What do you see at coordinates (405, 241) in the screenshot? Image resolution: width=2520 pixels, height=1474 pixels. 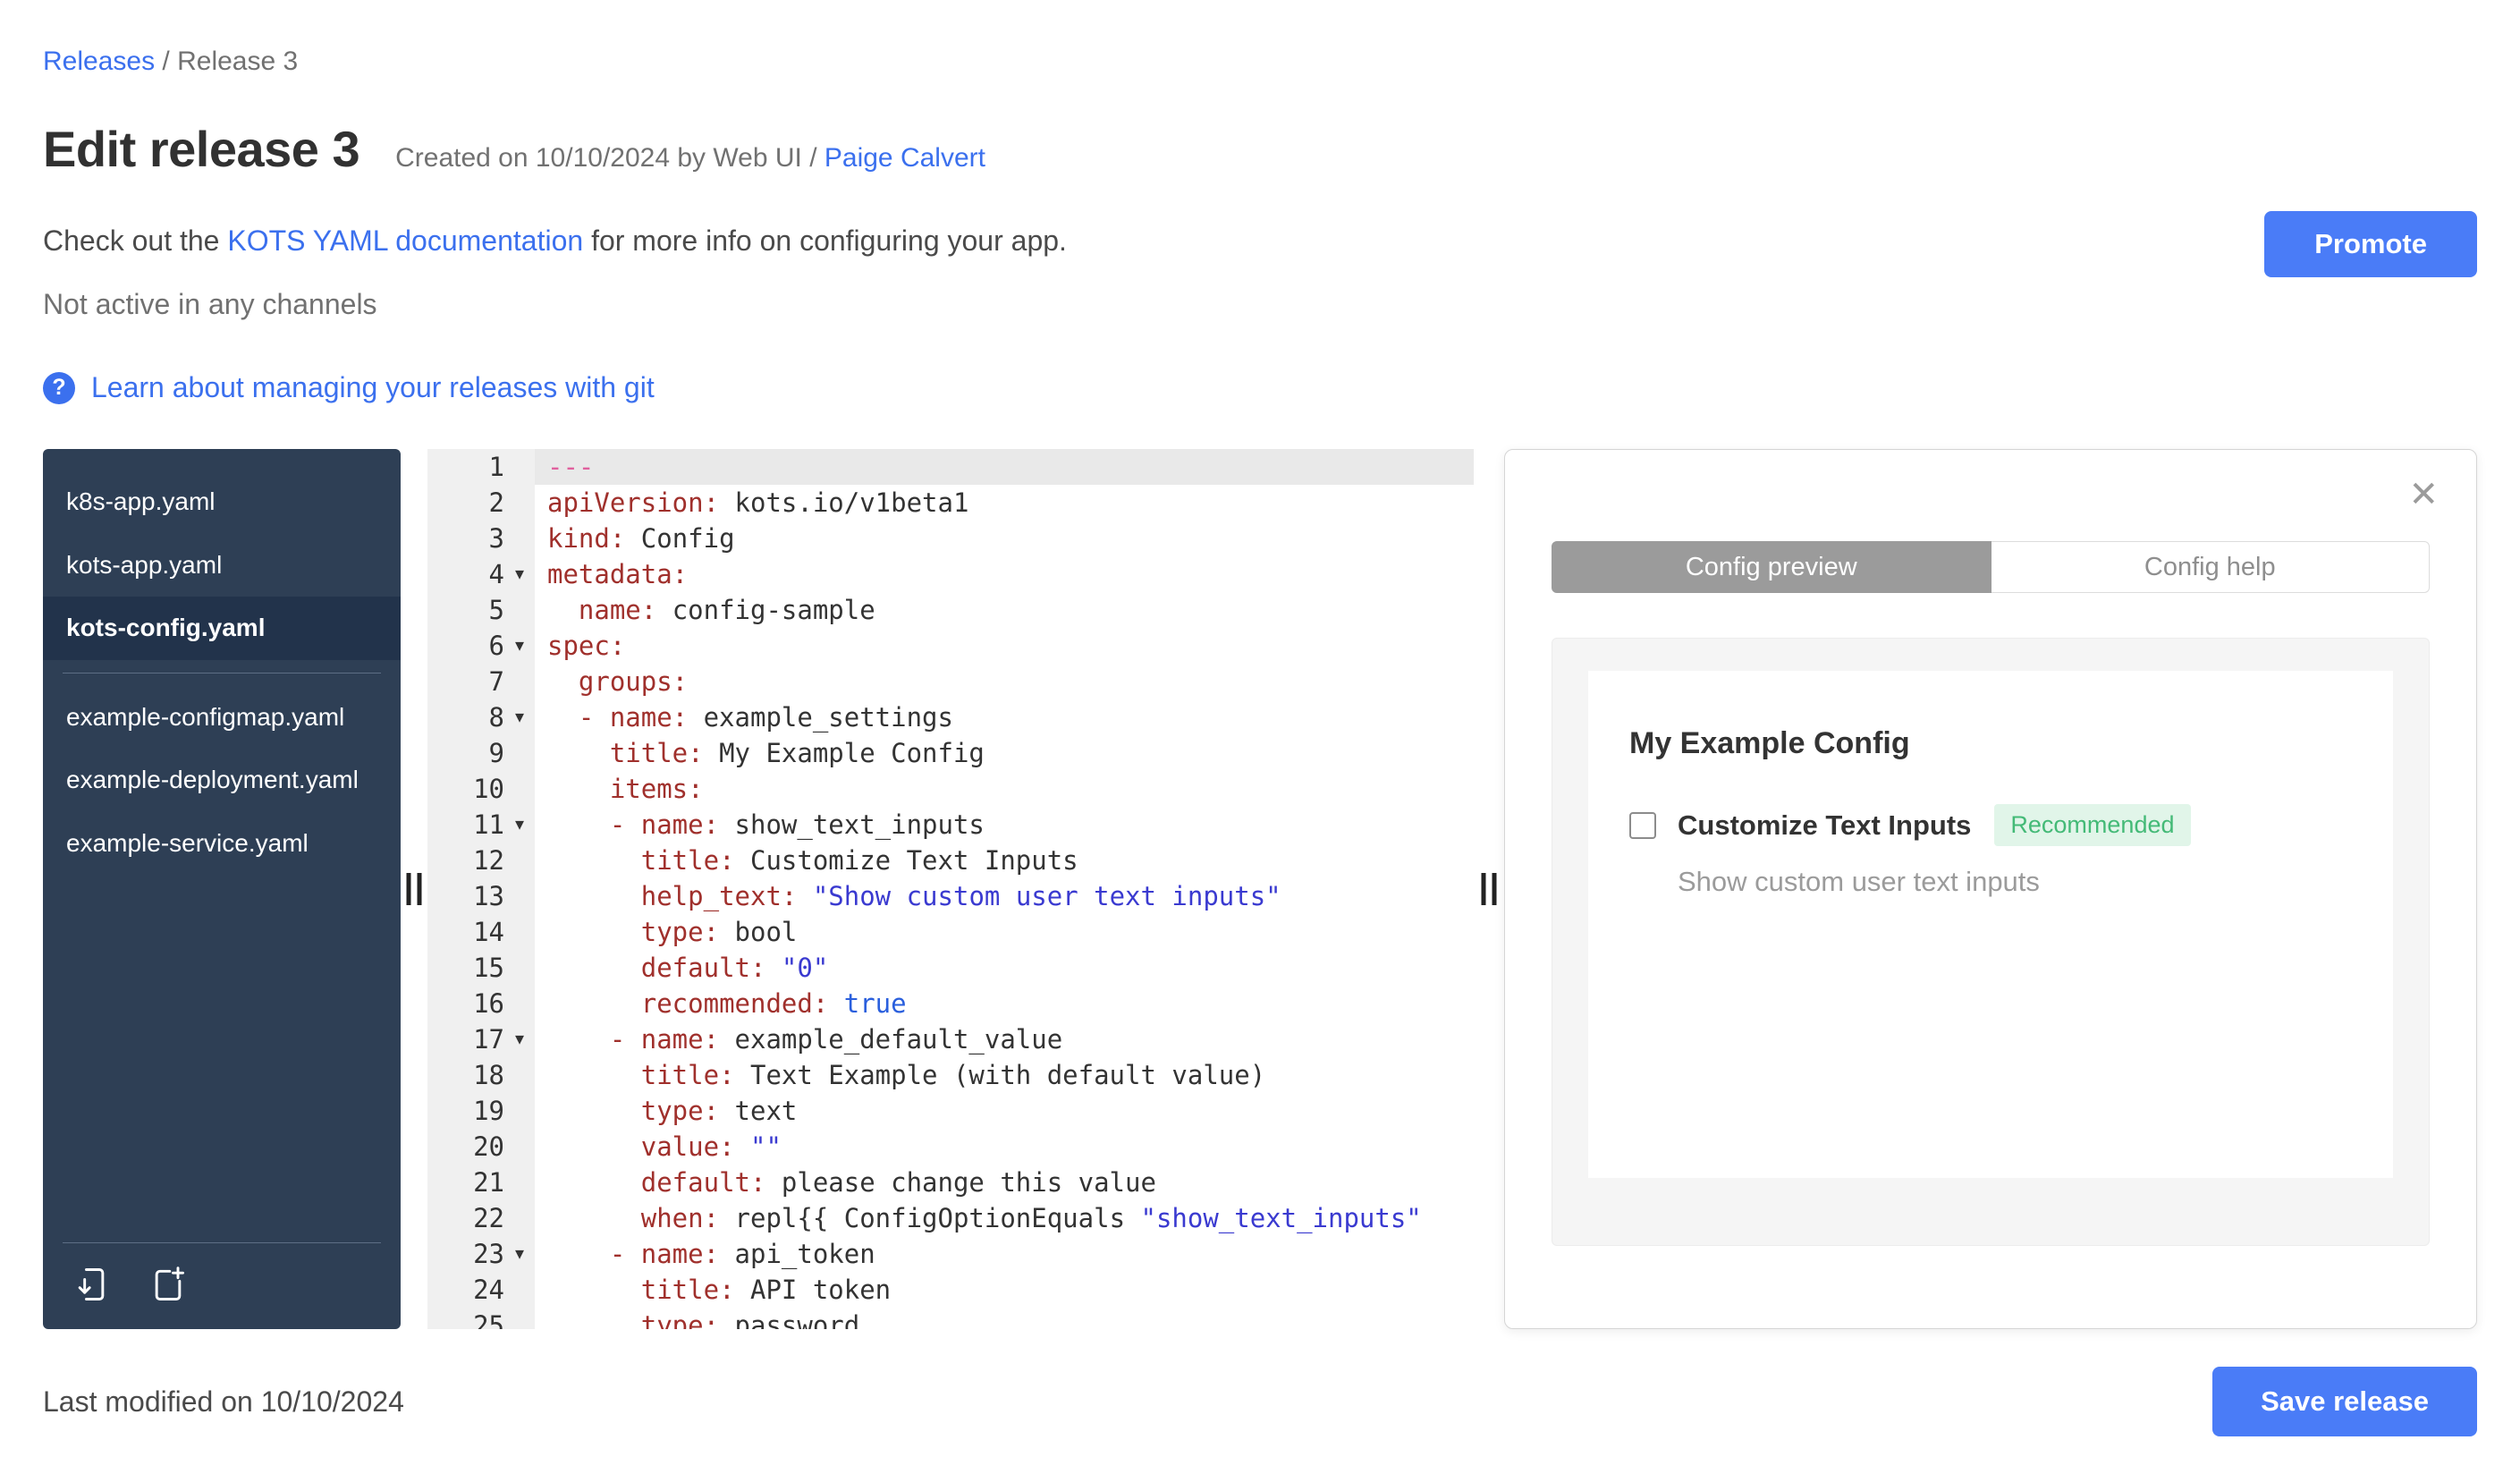 I see `kots-yaml-doc-link: KOTS YAML documentation` at bounding box center [405, 241].